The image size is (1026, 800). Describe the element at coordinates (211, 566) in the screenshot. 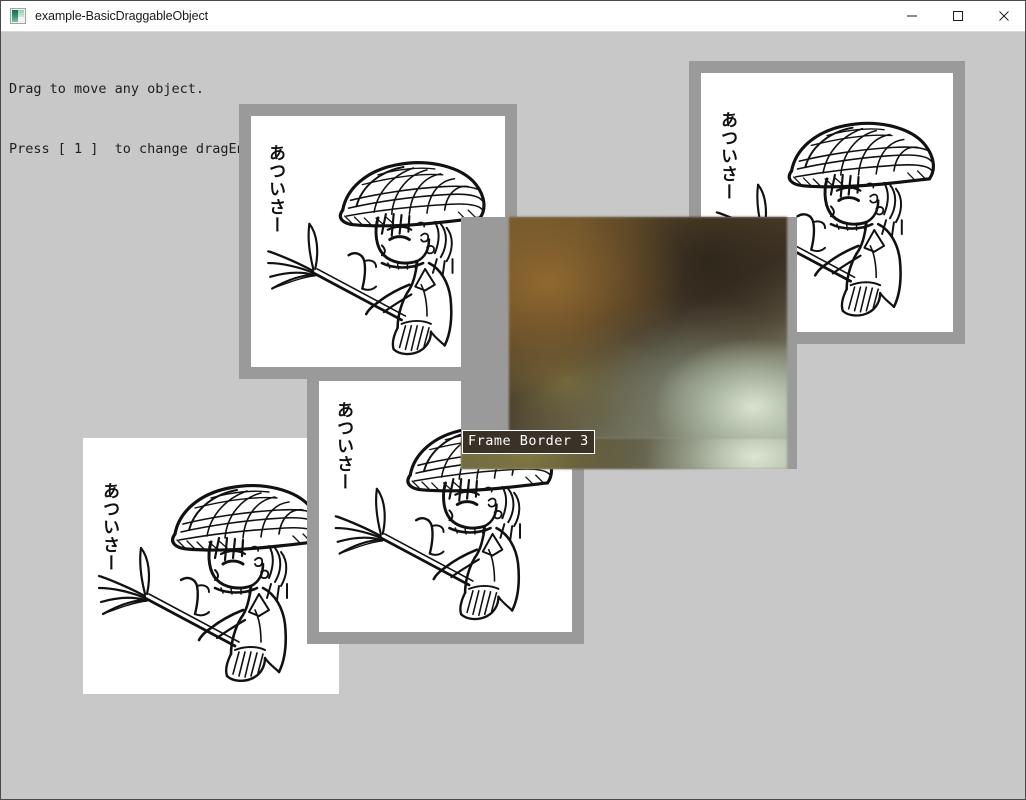

I see `draggable-image-5: あついさー` at that location.